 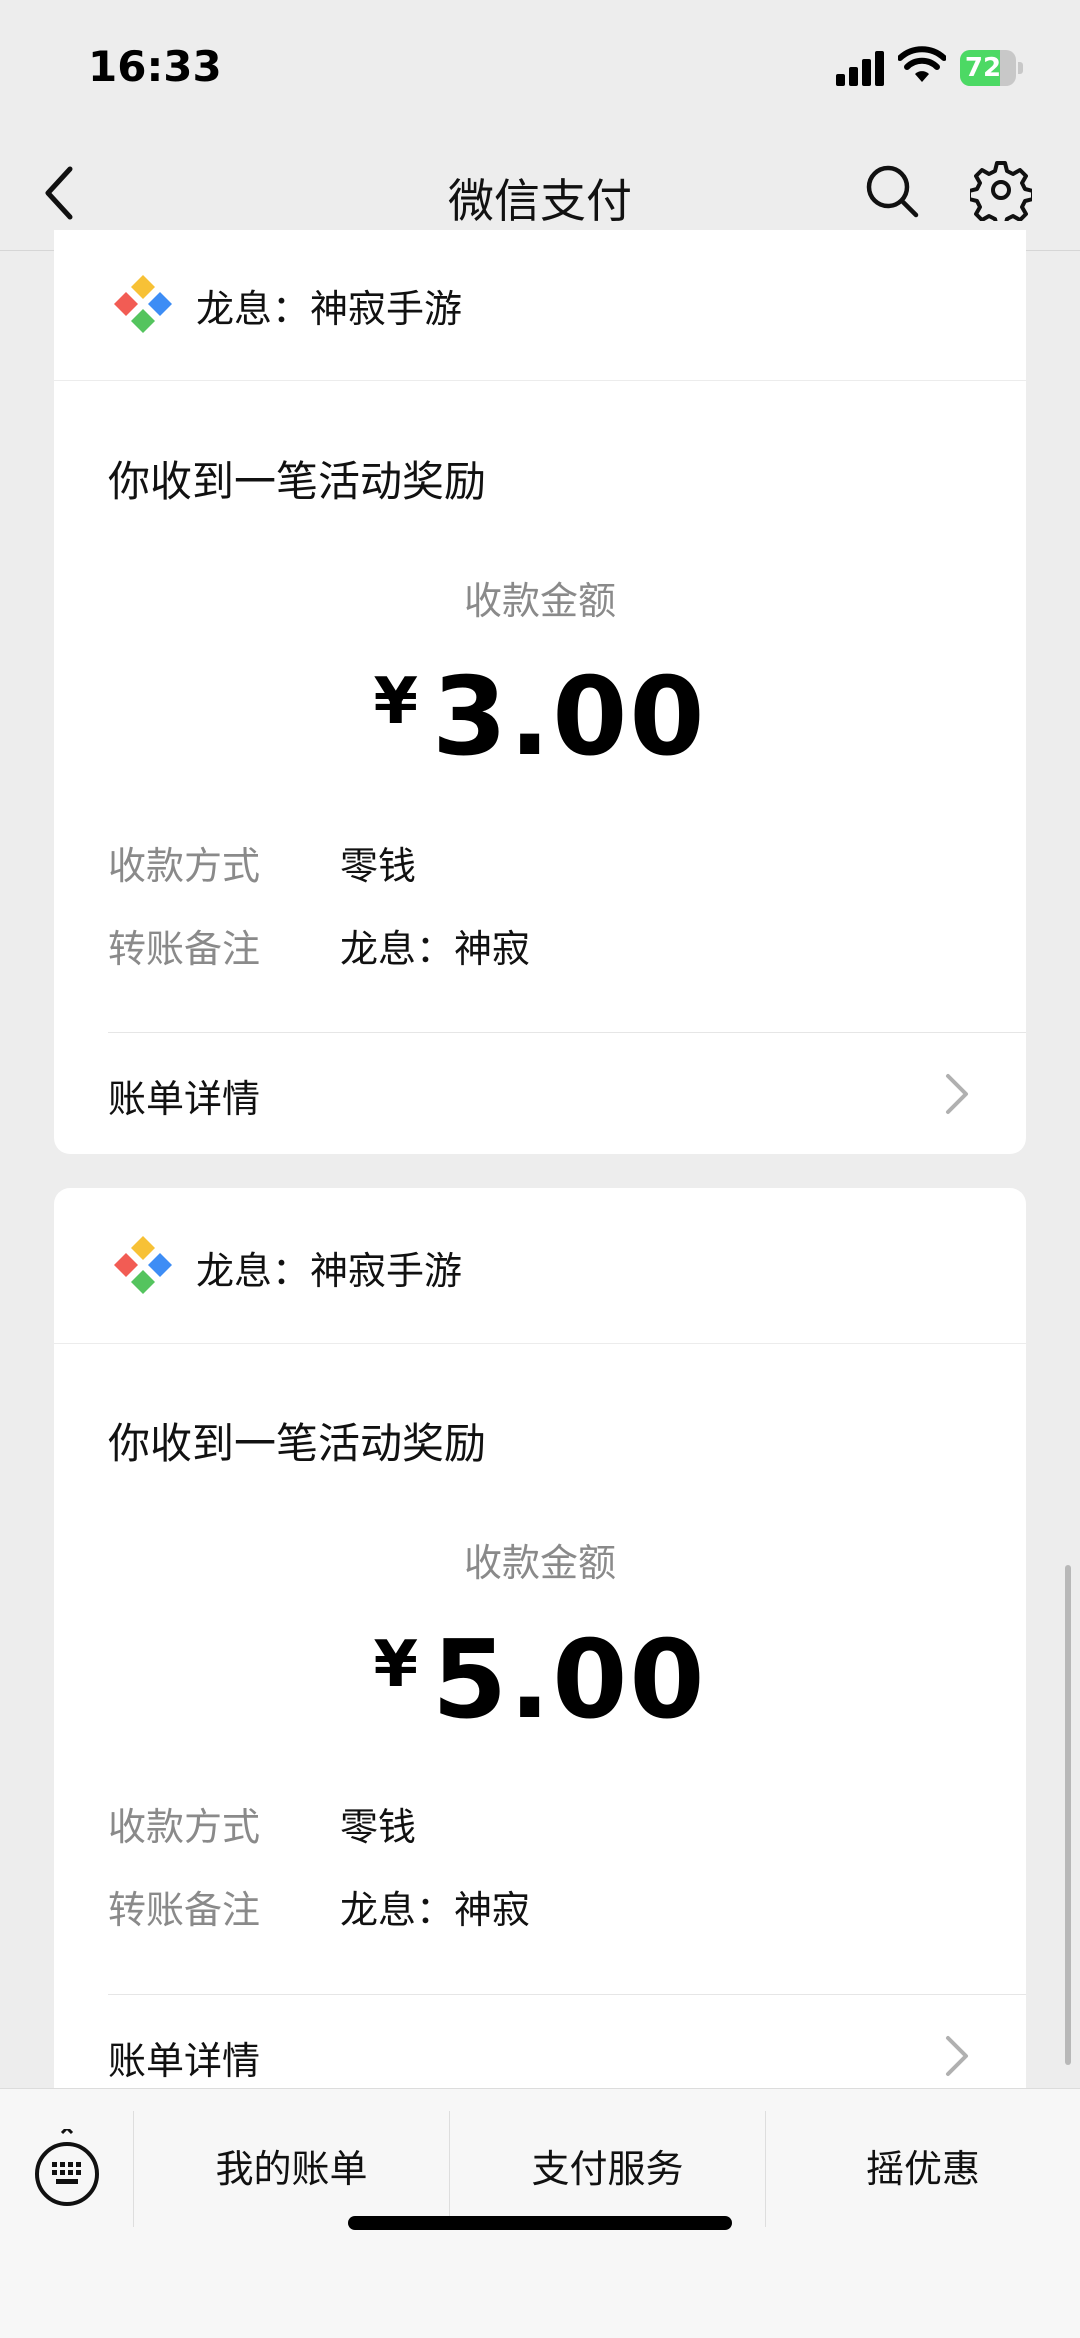 I want to click on search-icon, so click(x=892, y=191).